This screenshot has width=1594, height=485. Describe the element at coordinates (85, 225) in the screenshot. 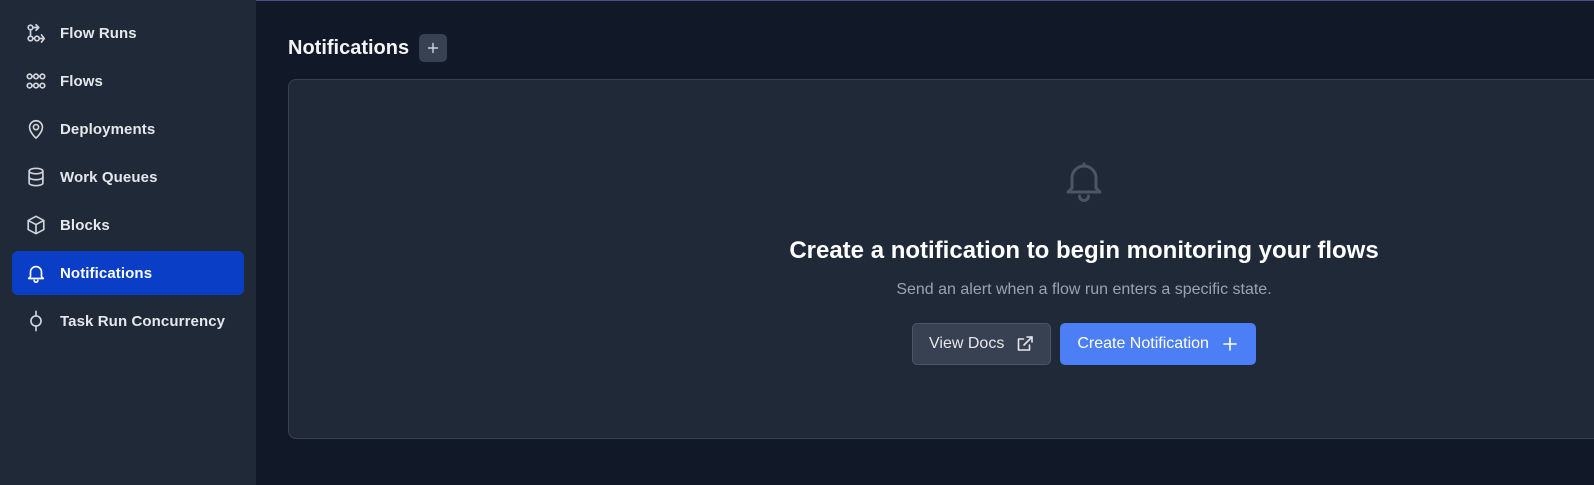

I see `sidebar-item-label: Blocks` at that location.